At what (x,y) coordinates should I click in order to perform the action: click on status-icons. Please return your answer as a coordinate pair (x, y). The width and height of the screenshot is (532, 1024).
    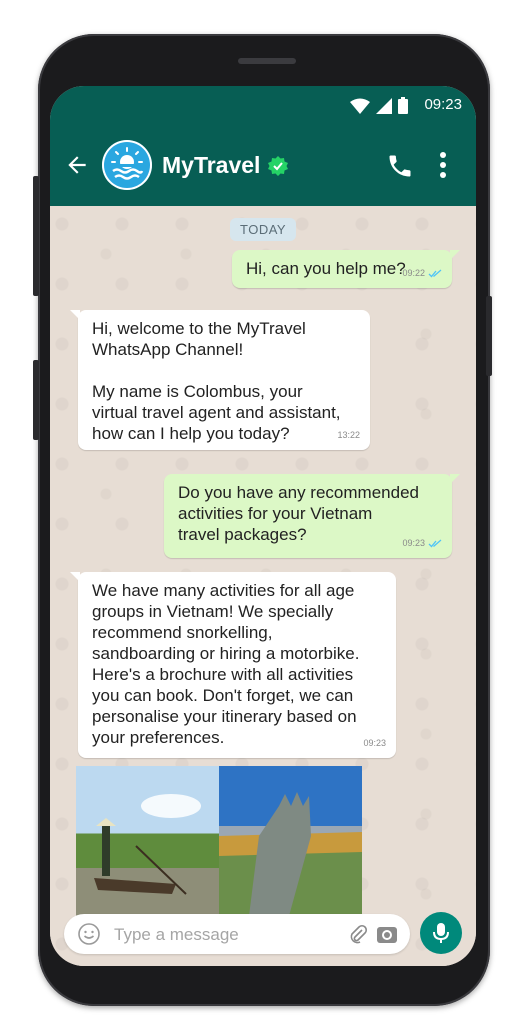
    Looking at the image, I should click on (379, 105).